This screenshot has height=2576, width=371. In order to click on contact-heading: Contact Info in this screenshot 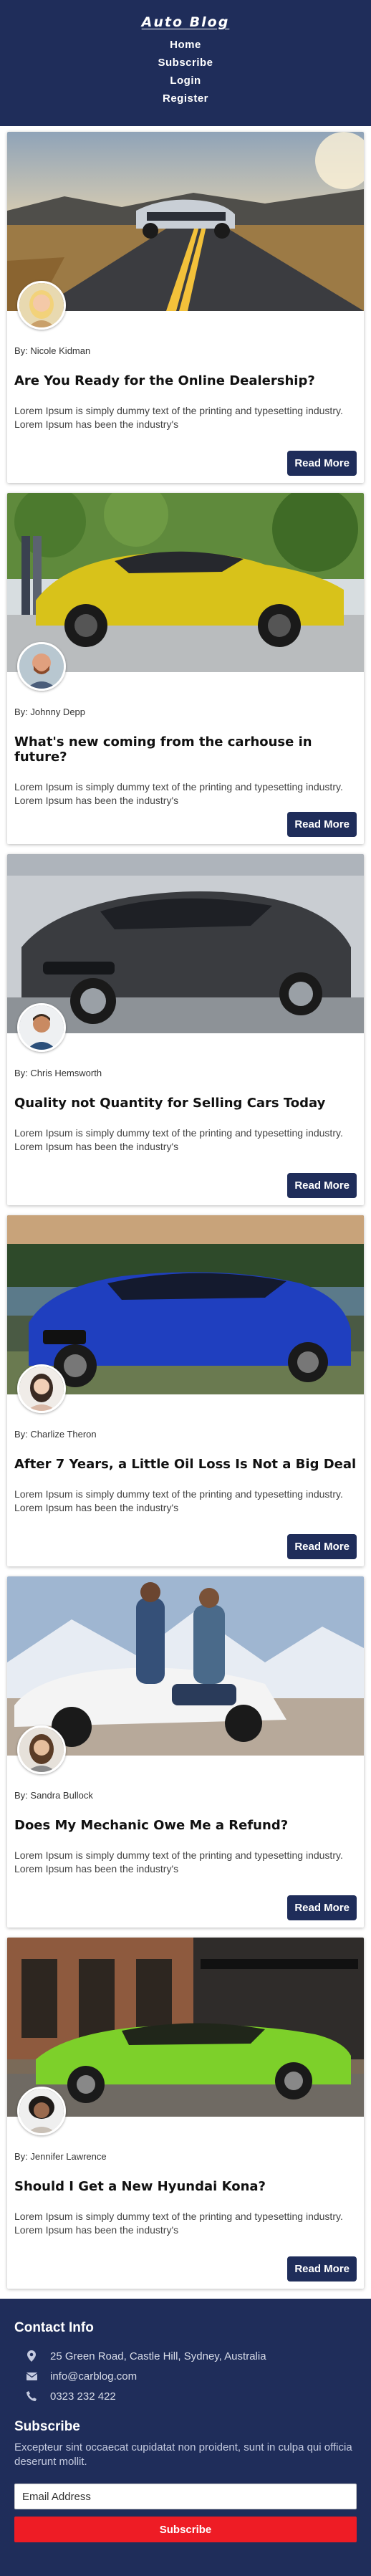, I will do `click(54, 2327)`.